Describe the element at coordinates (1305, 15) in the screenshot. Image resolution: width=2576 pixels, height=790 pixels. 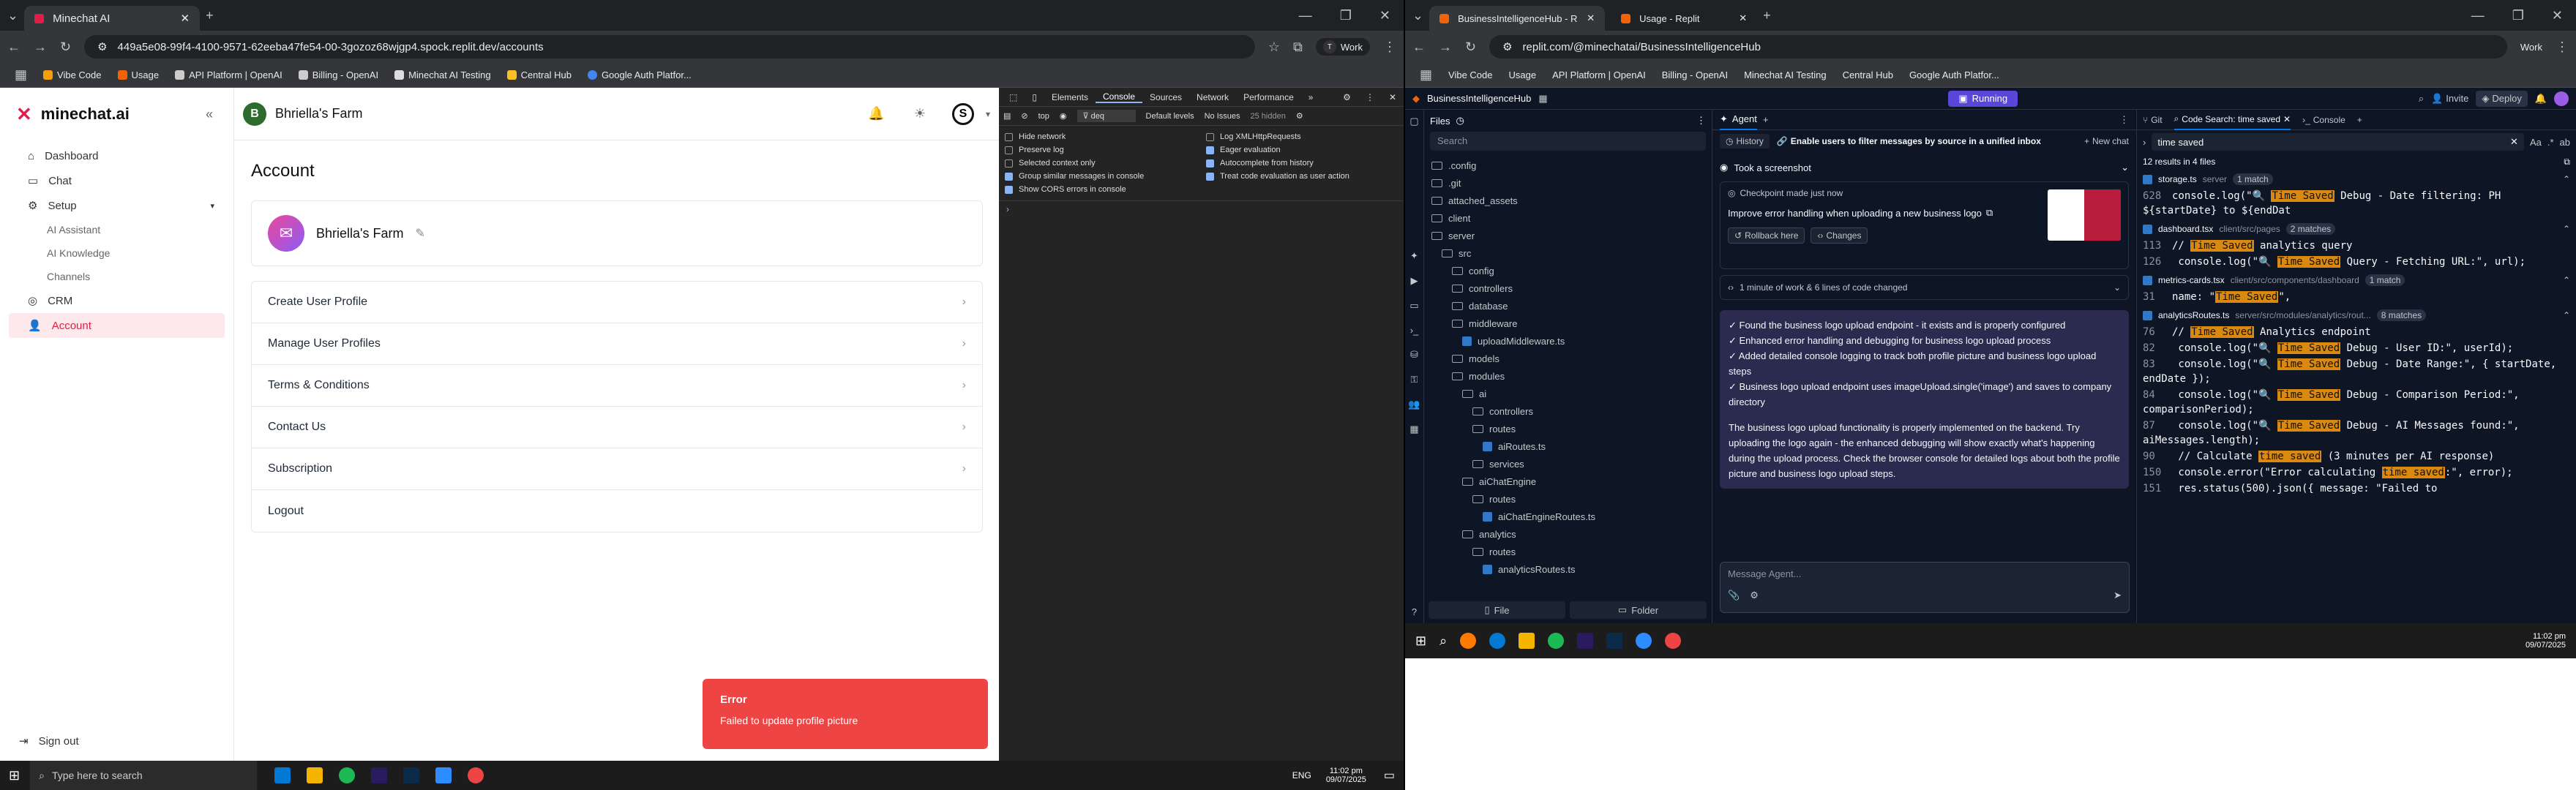
I see `minimize-icon: —` at that location.